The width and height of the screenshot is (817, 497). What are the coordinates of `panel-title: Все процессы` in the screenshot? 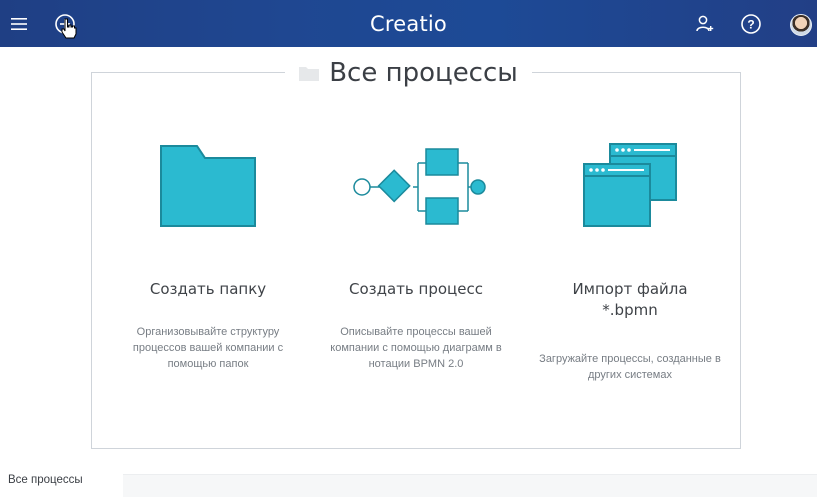 It's located at (408, 73).